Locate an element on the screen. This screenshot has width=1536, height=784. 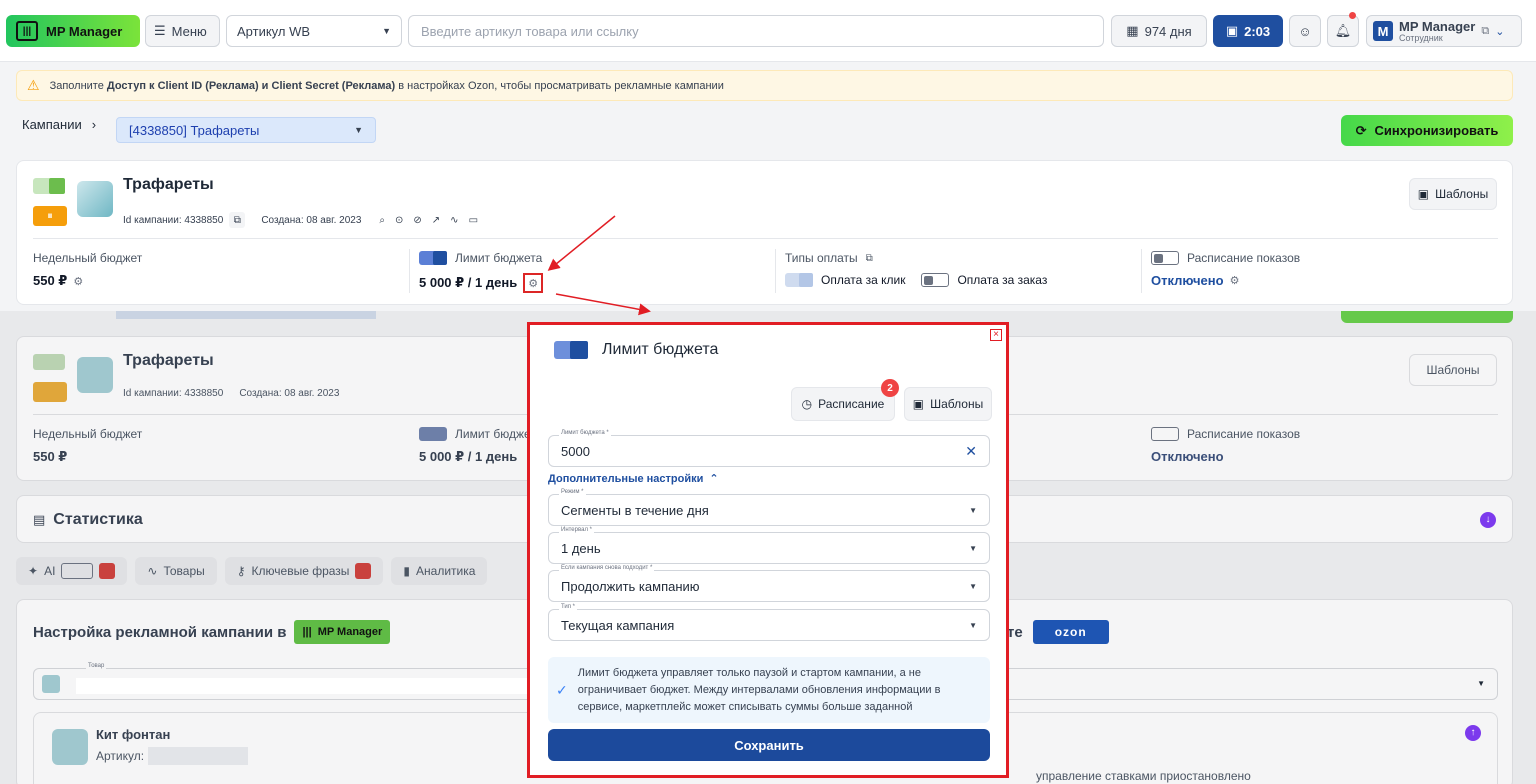
redacted-product is located at coordinates (302, 686).